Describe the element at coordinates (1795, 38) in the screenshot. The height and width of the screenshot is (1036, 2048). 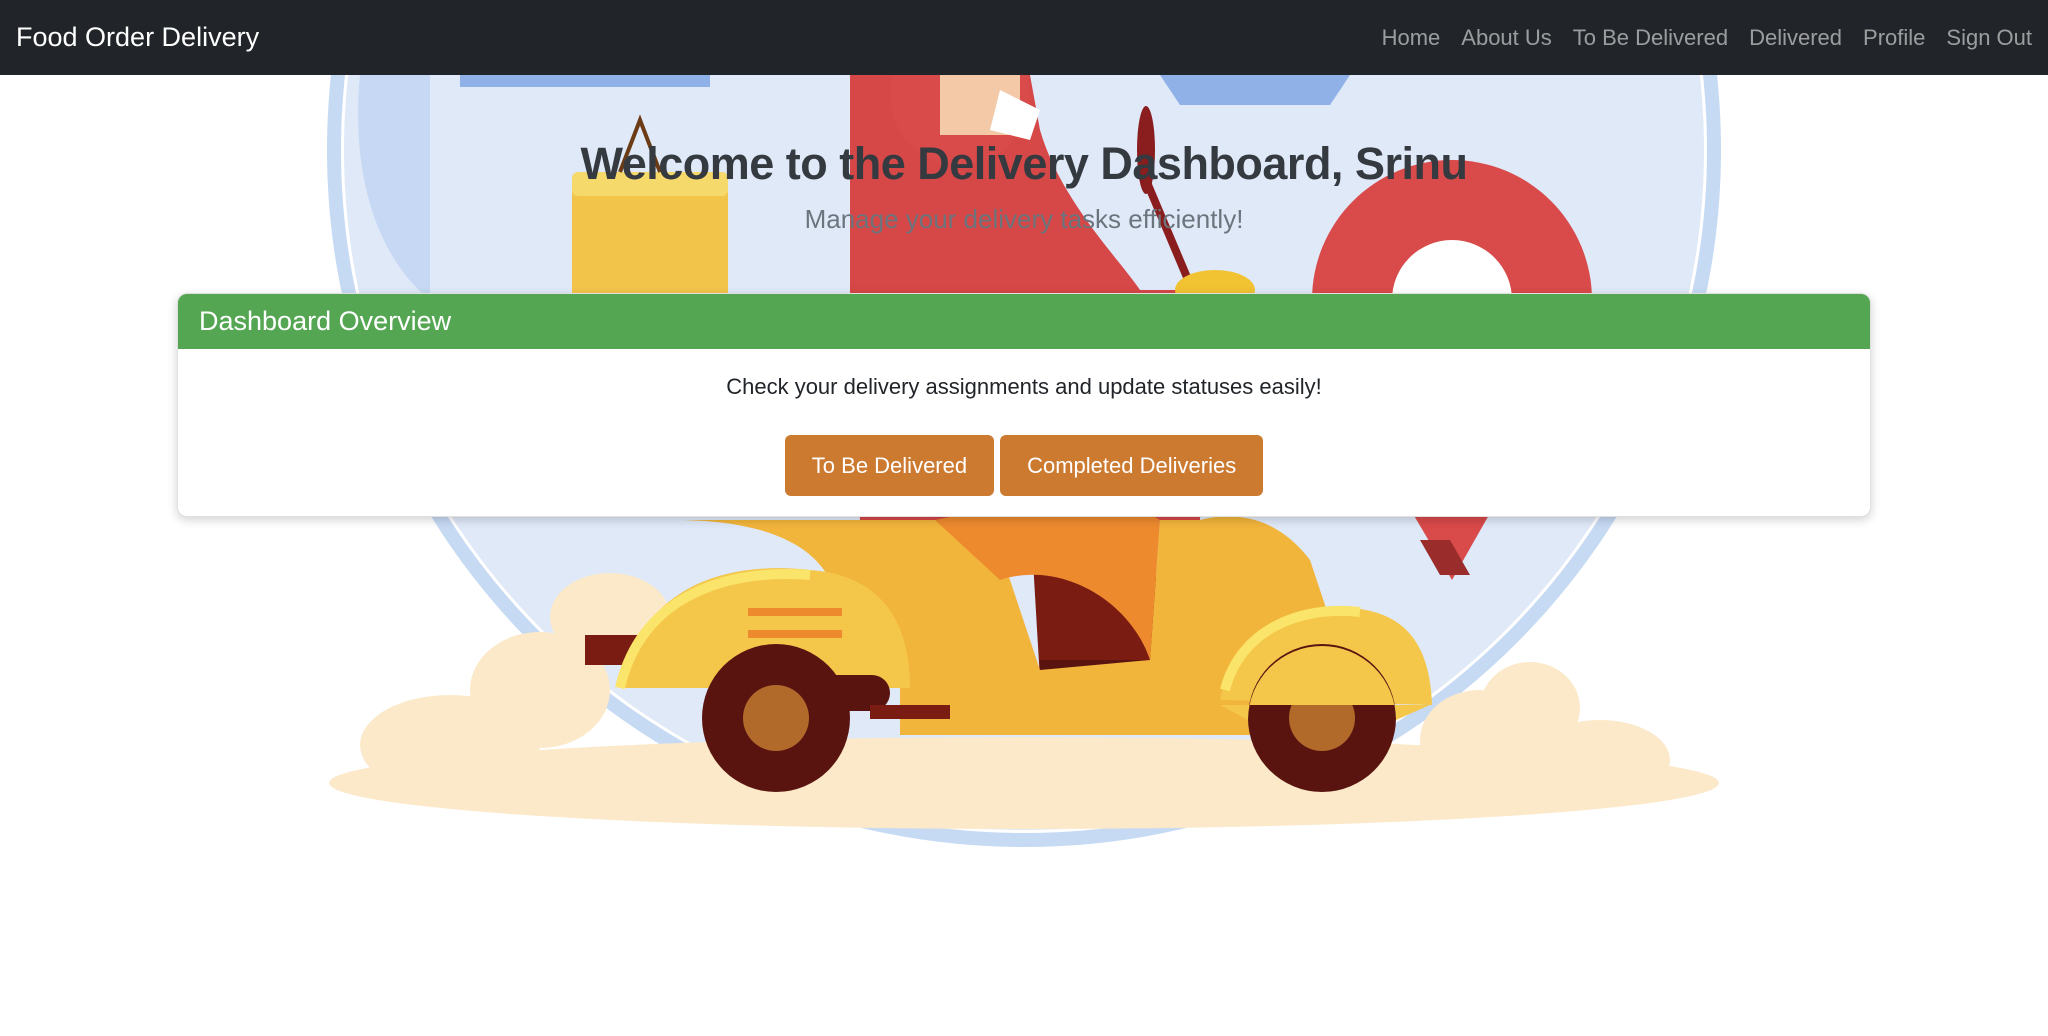
I see `nav-link-delivered: Delivered` at that location.